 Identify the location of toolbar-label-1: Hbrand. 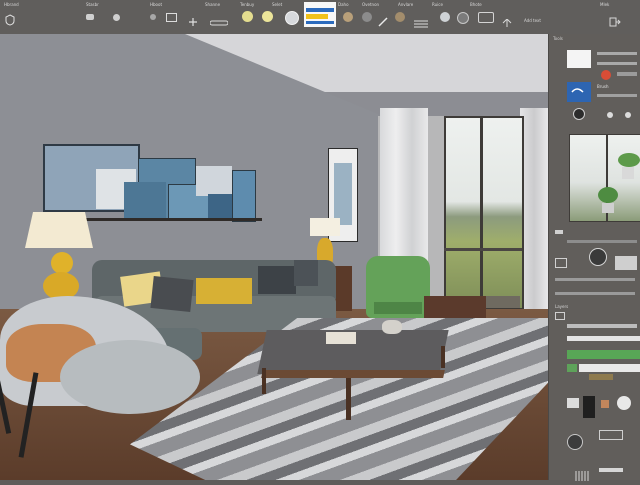
(11, 4).